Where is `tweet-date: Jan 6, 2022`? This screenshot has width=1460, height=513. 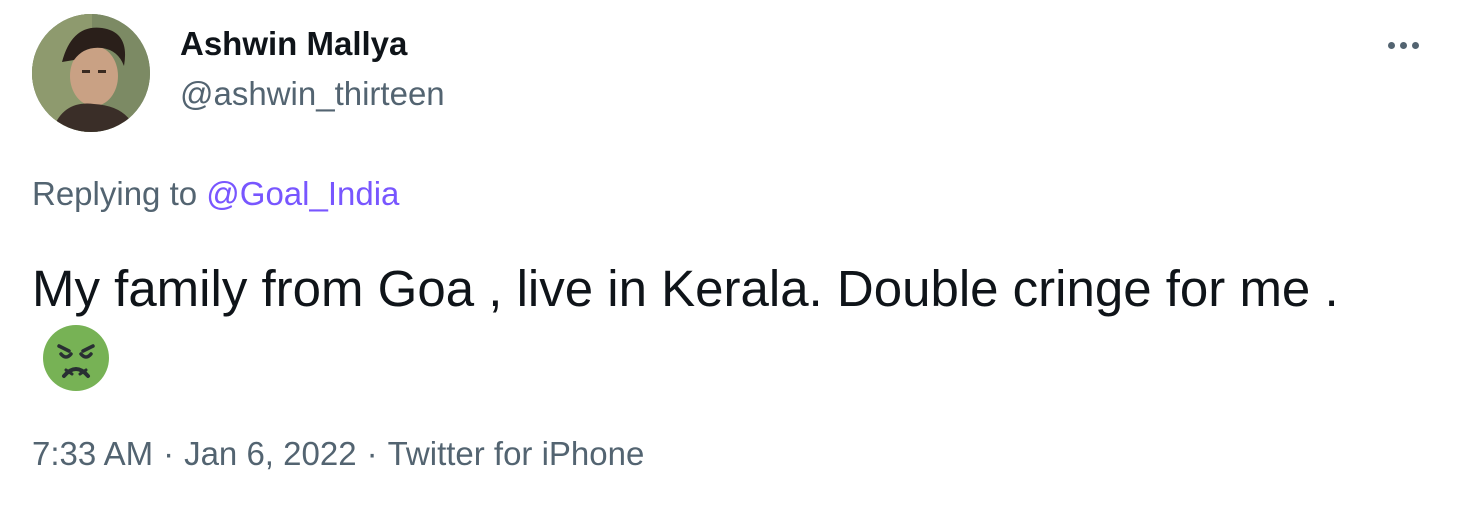
tweet-date: Jan 6, 2022 is located at coordinates (270, 453).